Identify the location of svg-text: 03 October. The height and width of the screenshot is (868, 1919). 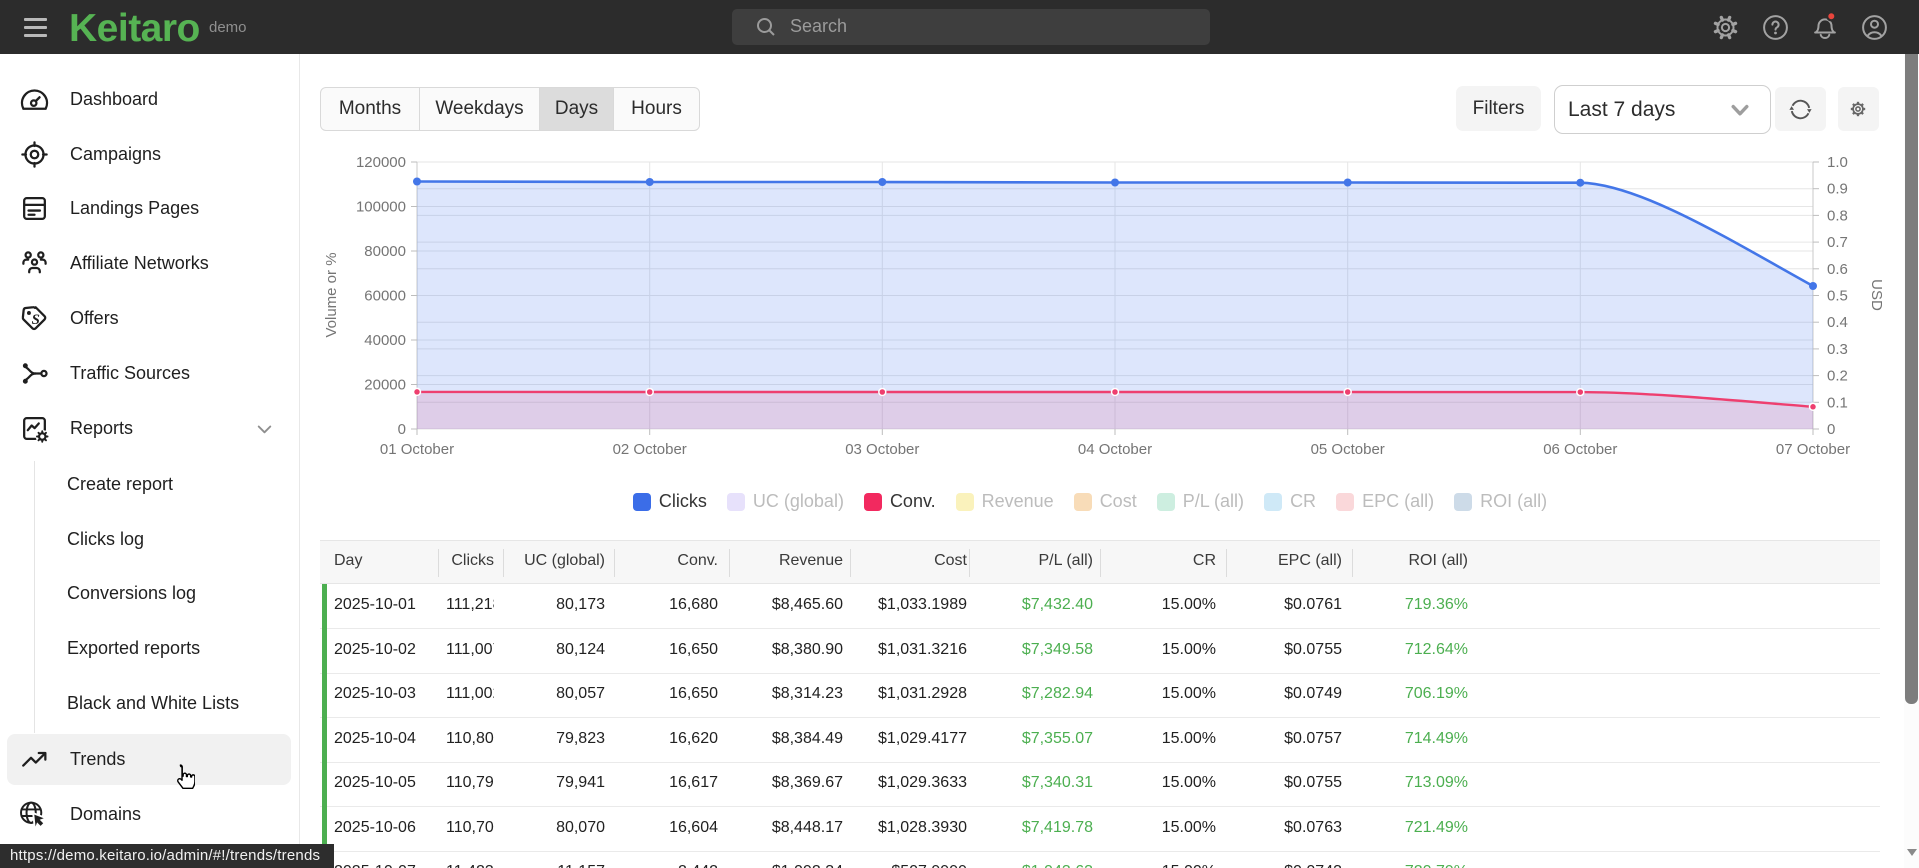
(882, 449).